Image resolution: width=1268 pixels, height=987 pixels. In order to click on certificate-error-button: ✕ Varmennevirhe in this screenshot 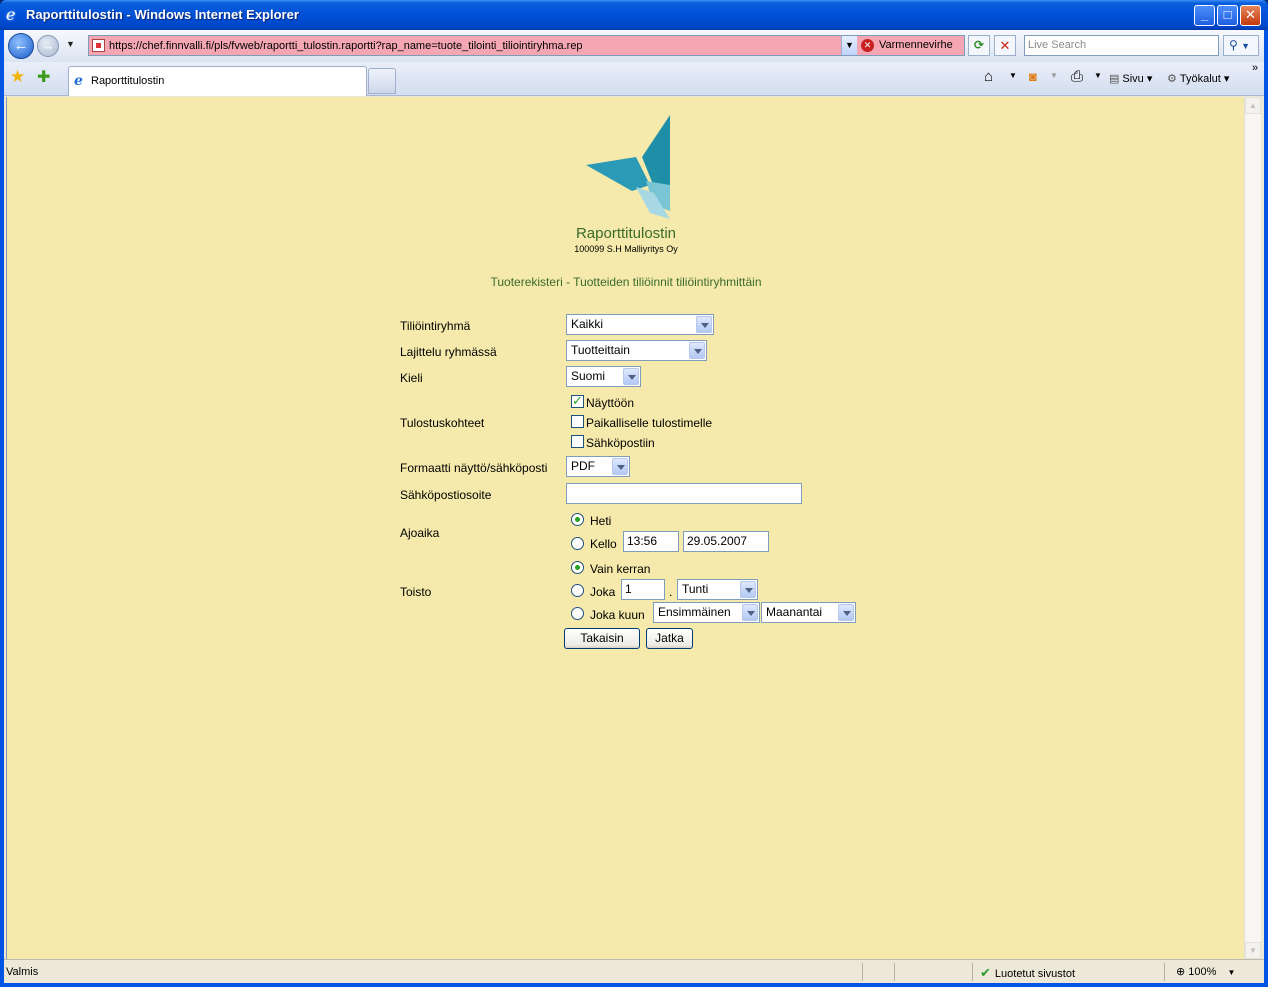, I will do `click(911, 45)`.